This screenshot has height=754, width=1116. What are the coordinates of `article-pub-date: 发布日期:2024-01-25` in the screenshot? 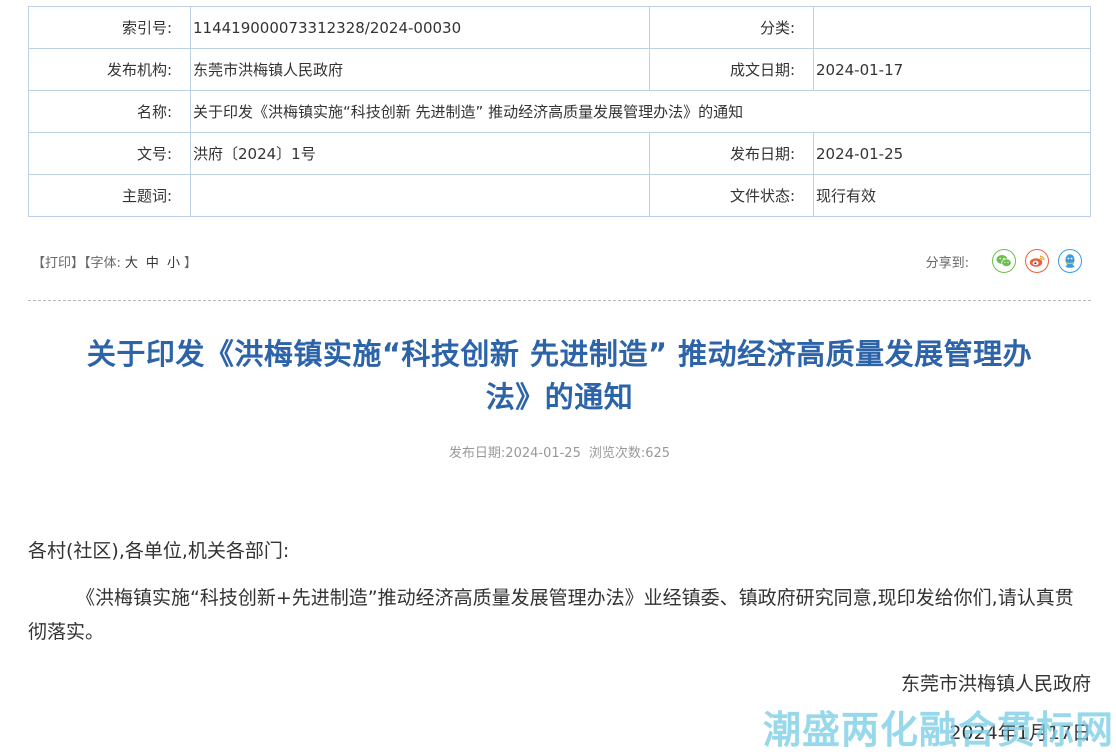 It's located at (514, 453).